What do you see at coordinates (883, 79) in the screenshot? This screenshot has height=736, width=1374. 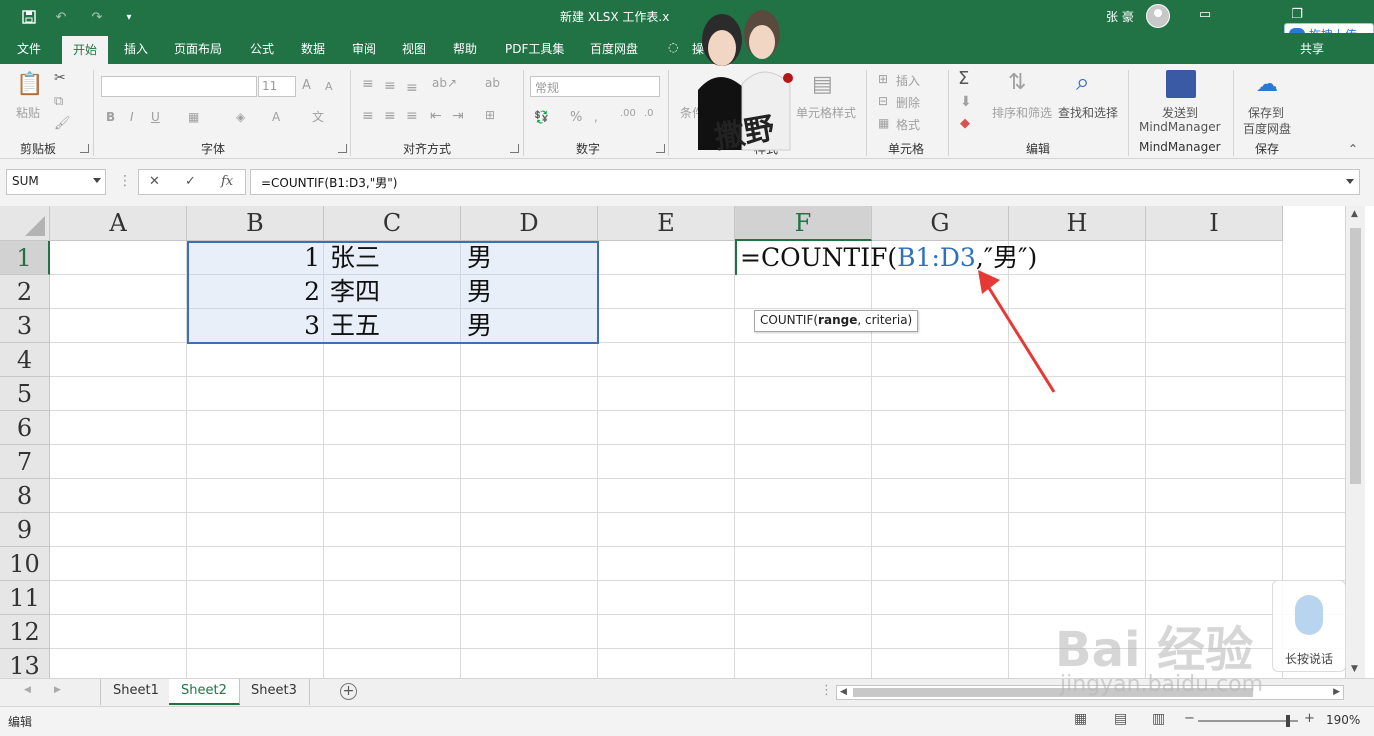 I see `insert-cells-icon: ⊞` at bounding box center [883, 79].